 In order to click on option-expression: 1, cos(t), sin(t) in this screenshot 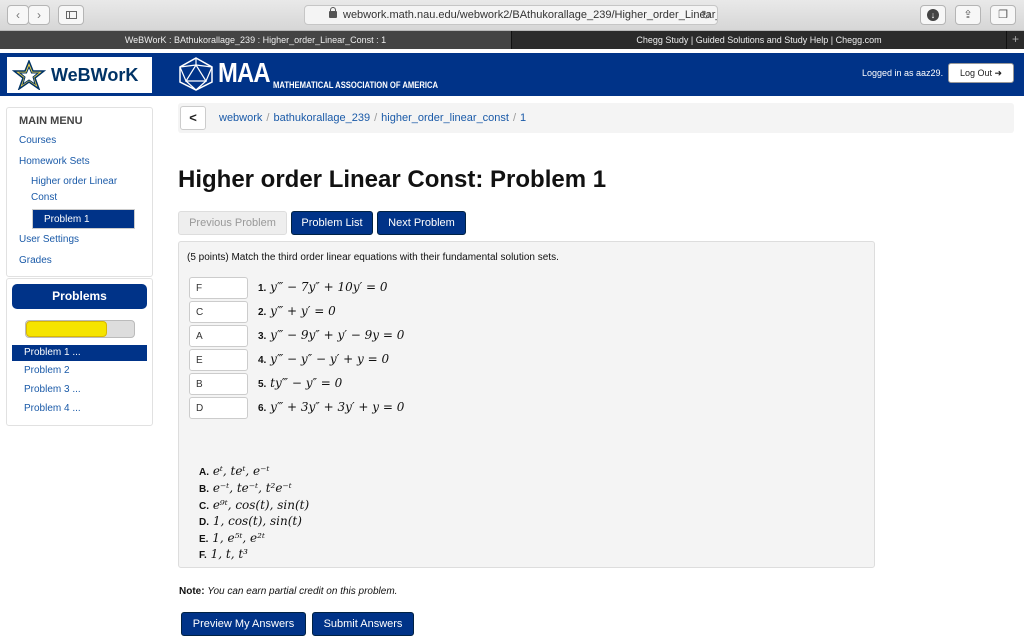, I will do `click(257, 521)`.